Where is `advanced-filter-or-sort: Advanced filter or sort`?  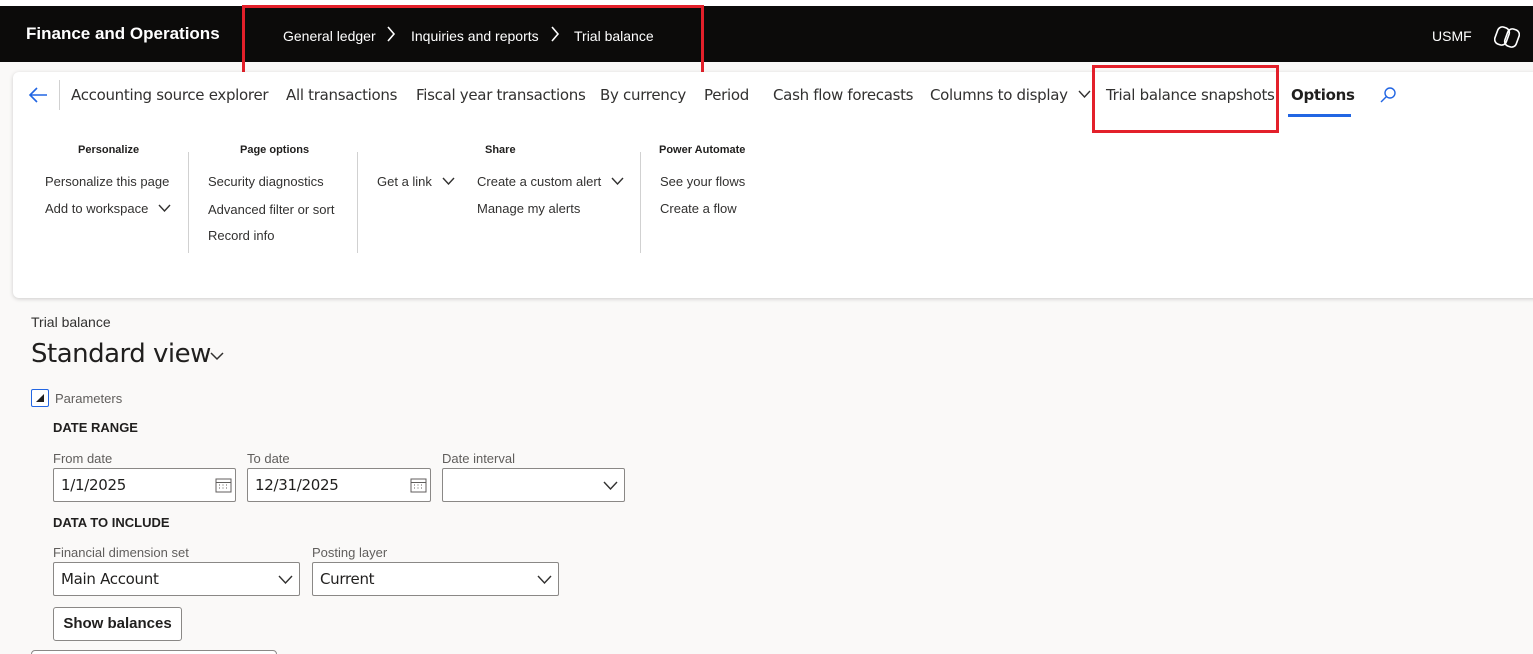 advanced-filter-or-sort: Advanced filter or sort is located at coordinates (271, 209).